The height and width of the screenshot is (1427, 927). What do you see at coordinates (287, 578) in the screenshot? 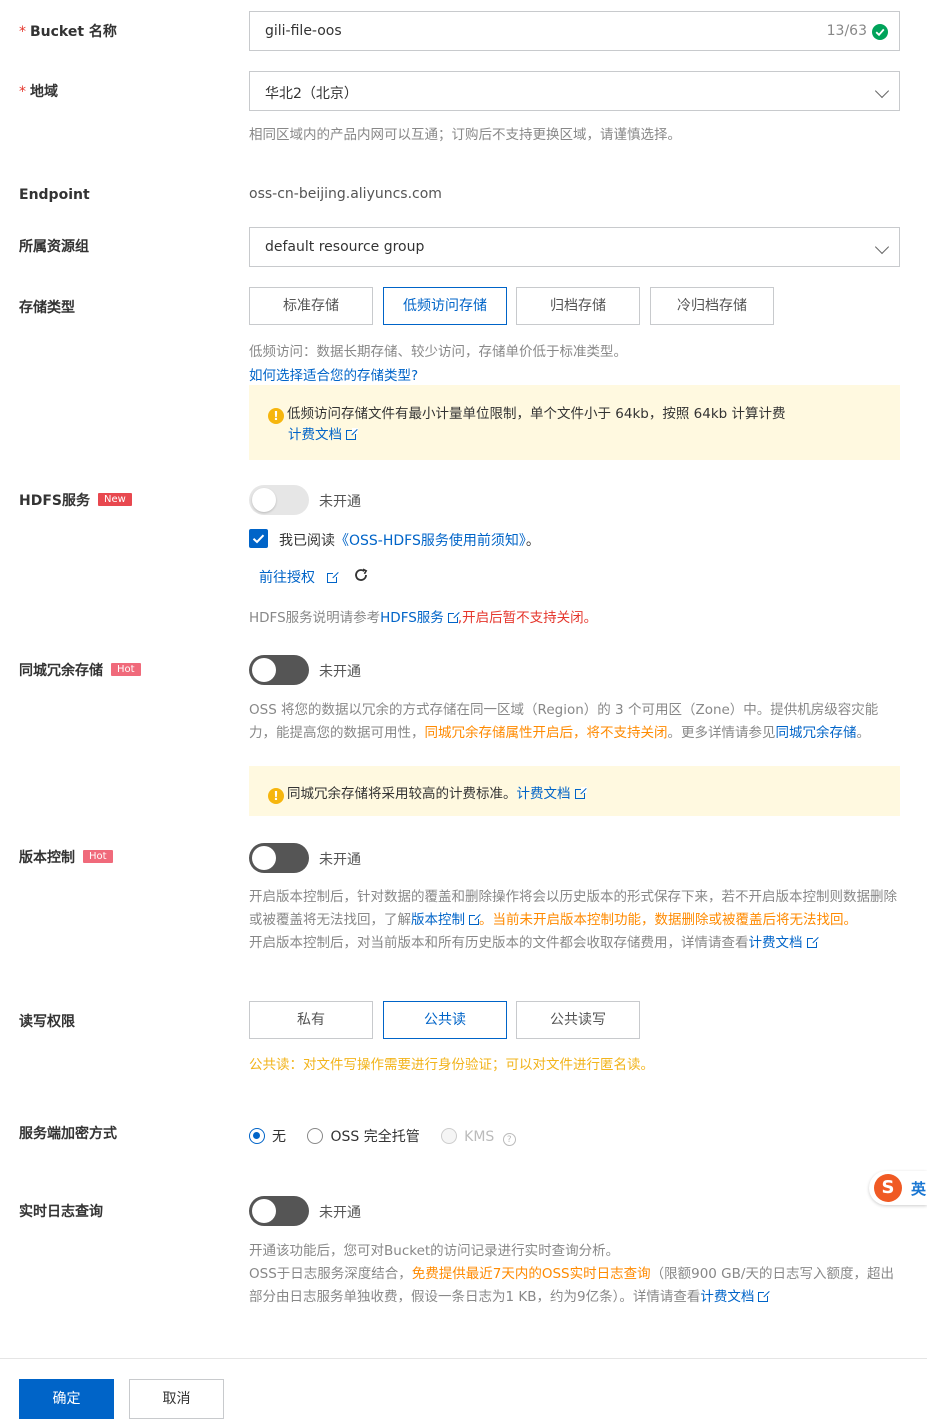
I see `hdfs-auth-link-text: 前往授权` at bounding box center [287, 578].